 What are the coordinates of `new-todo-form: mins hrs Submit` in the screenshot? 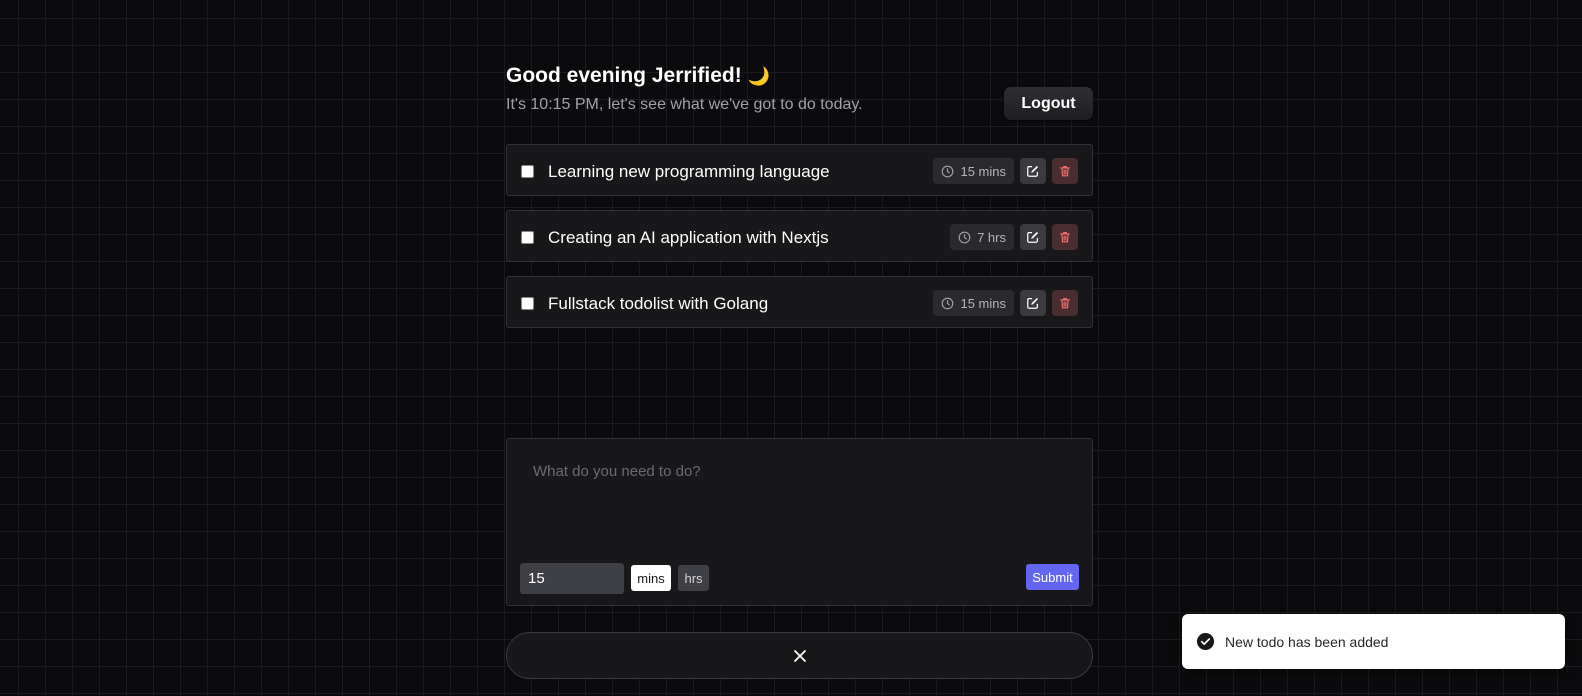 It's located at (799, 522).